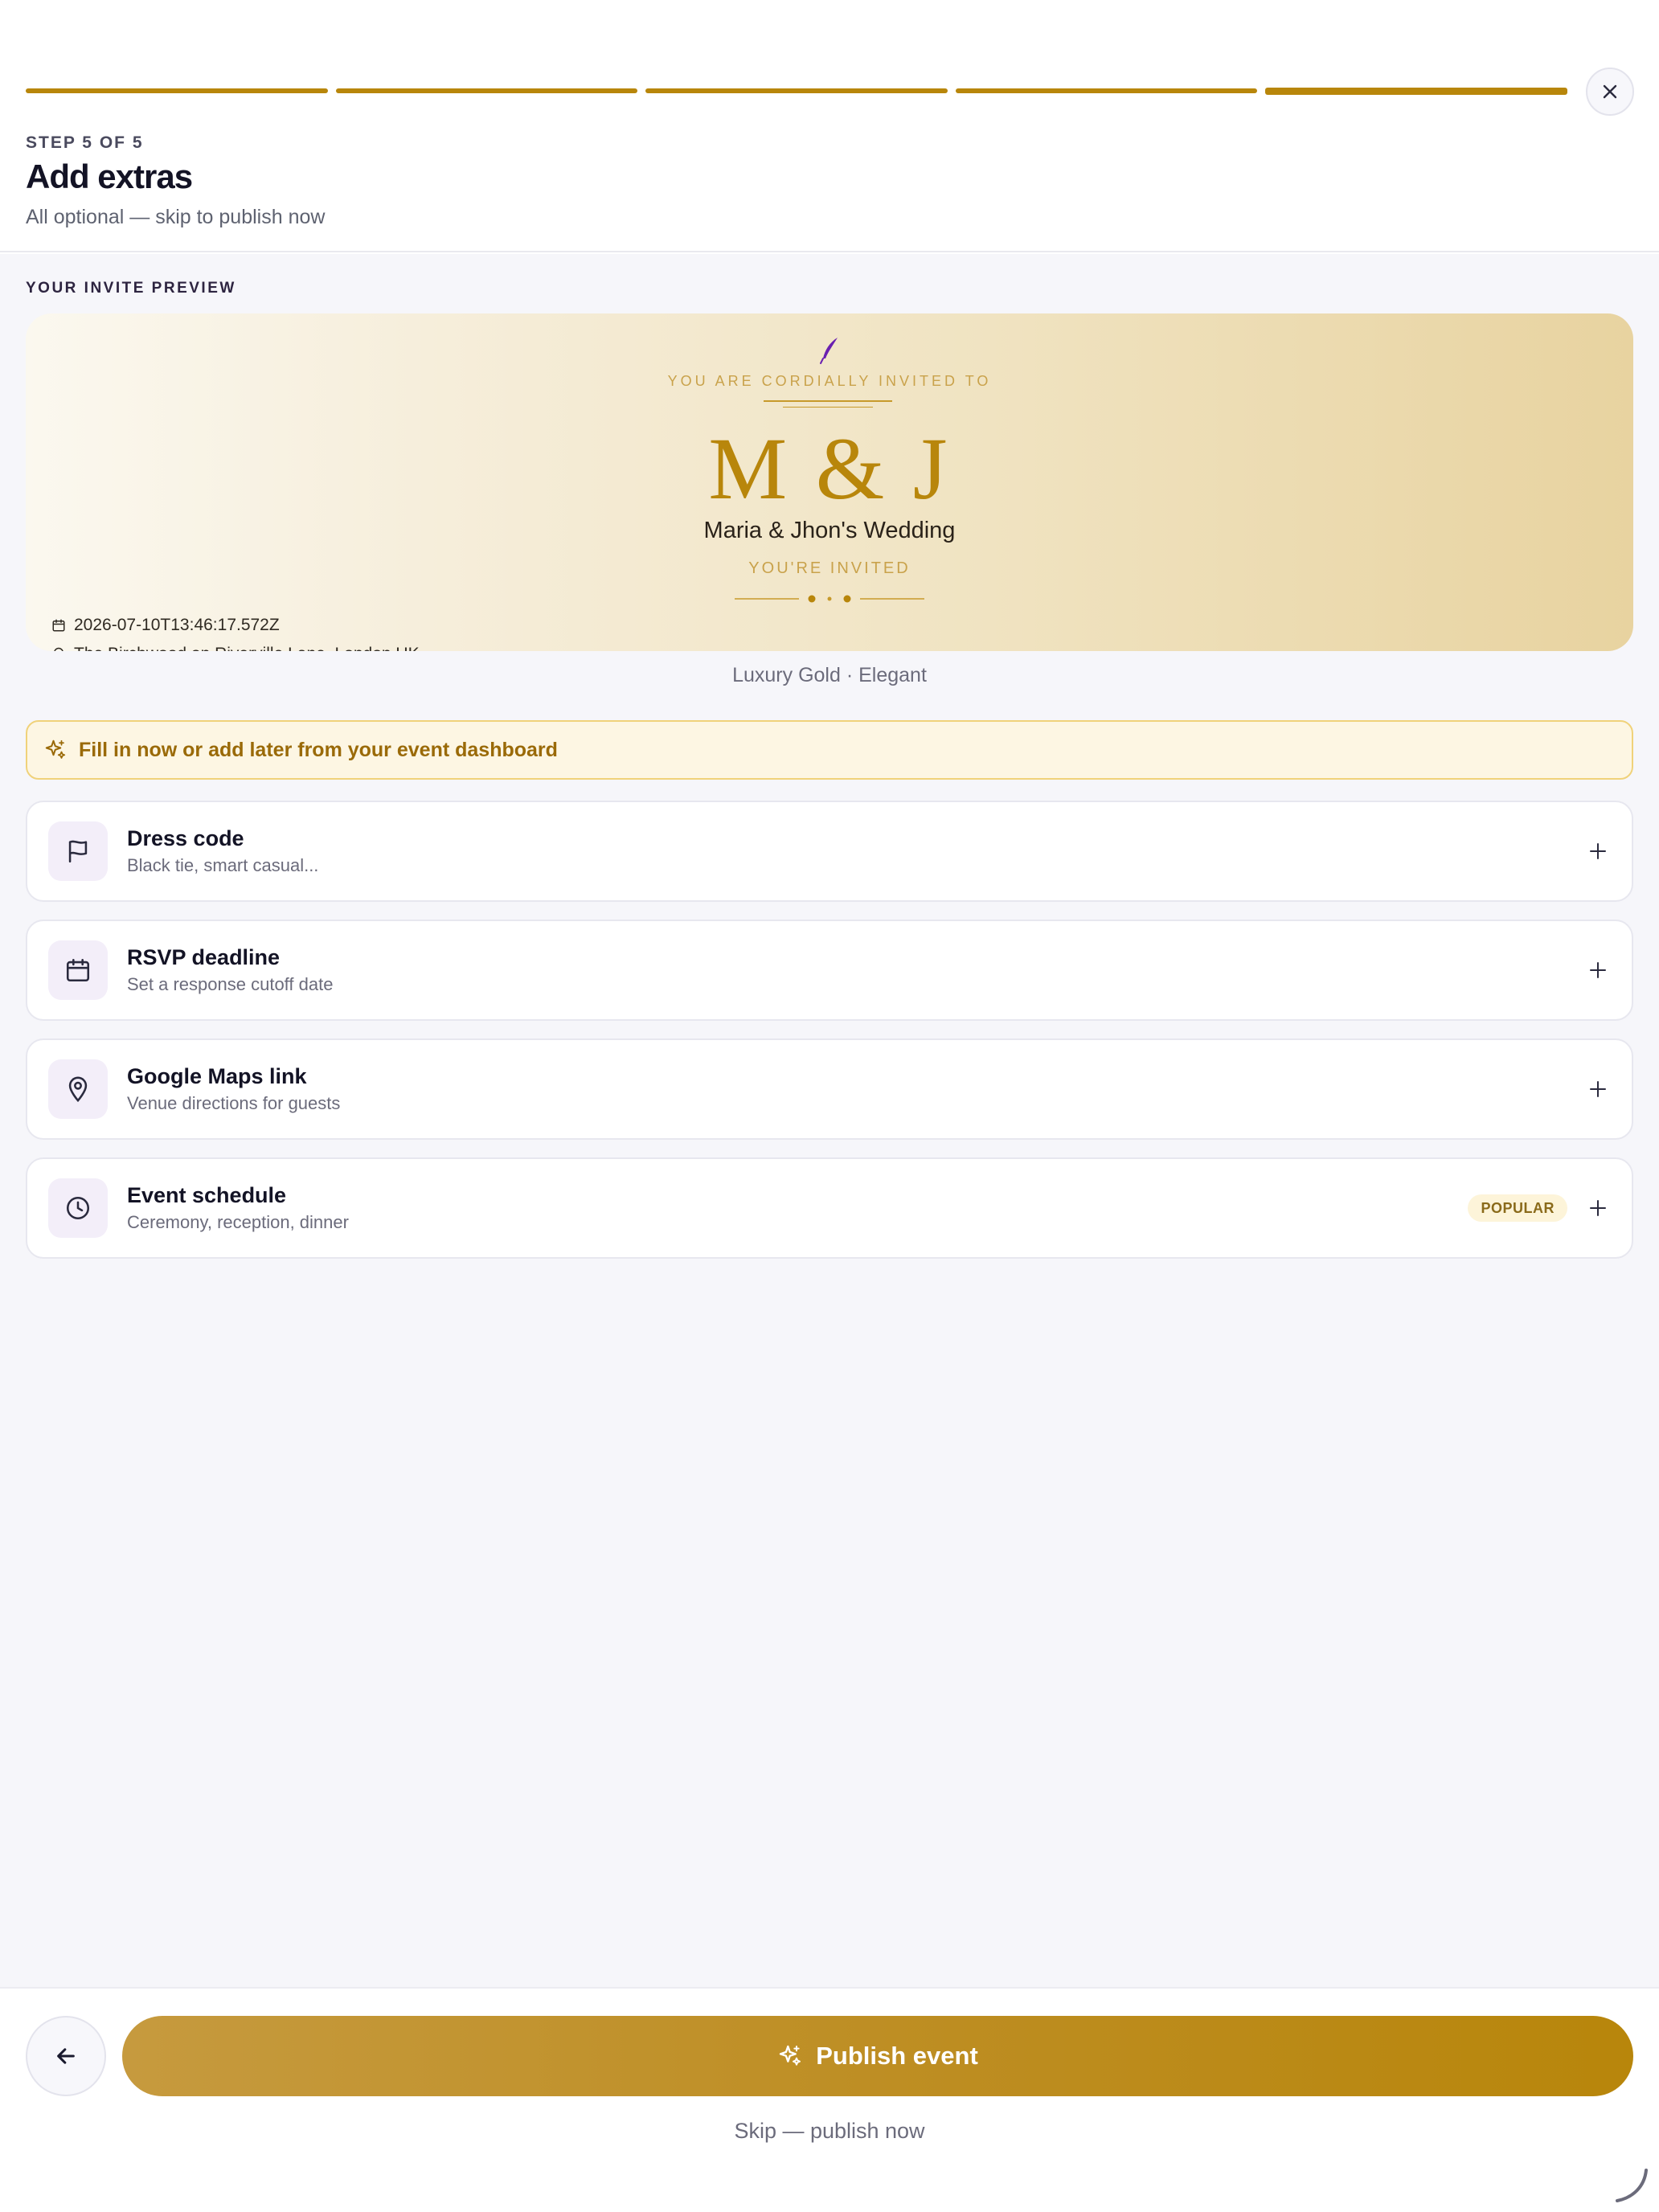 The height and width of the screenshot is (2212, 1659). Describe the element at coordinates (829, 599) in the screenshot. I see `invite-ornament` at that location.